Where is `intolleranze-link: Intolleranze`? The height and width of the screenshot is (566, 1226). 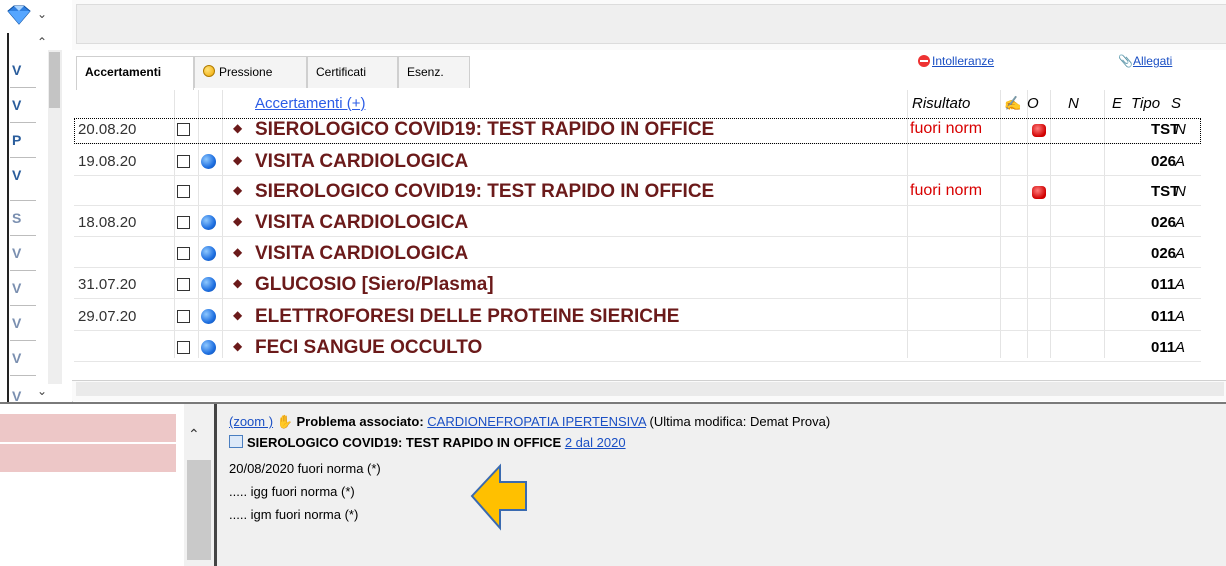
intolleranze-link: Intolleranze is located at coordinates (956, 61).